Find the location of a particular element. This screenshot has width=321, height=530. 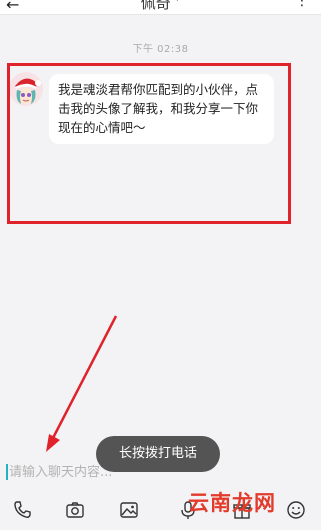

chat-header: ← 佩奇 ’ ⋮ is located at coordinates (160, 7).